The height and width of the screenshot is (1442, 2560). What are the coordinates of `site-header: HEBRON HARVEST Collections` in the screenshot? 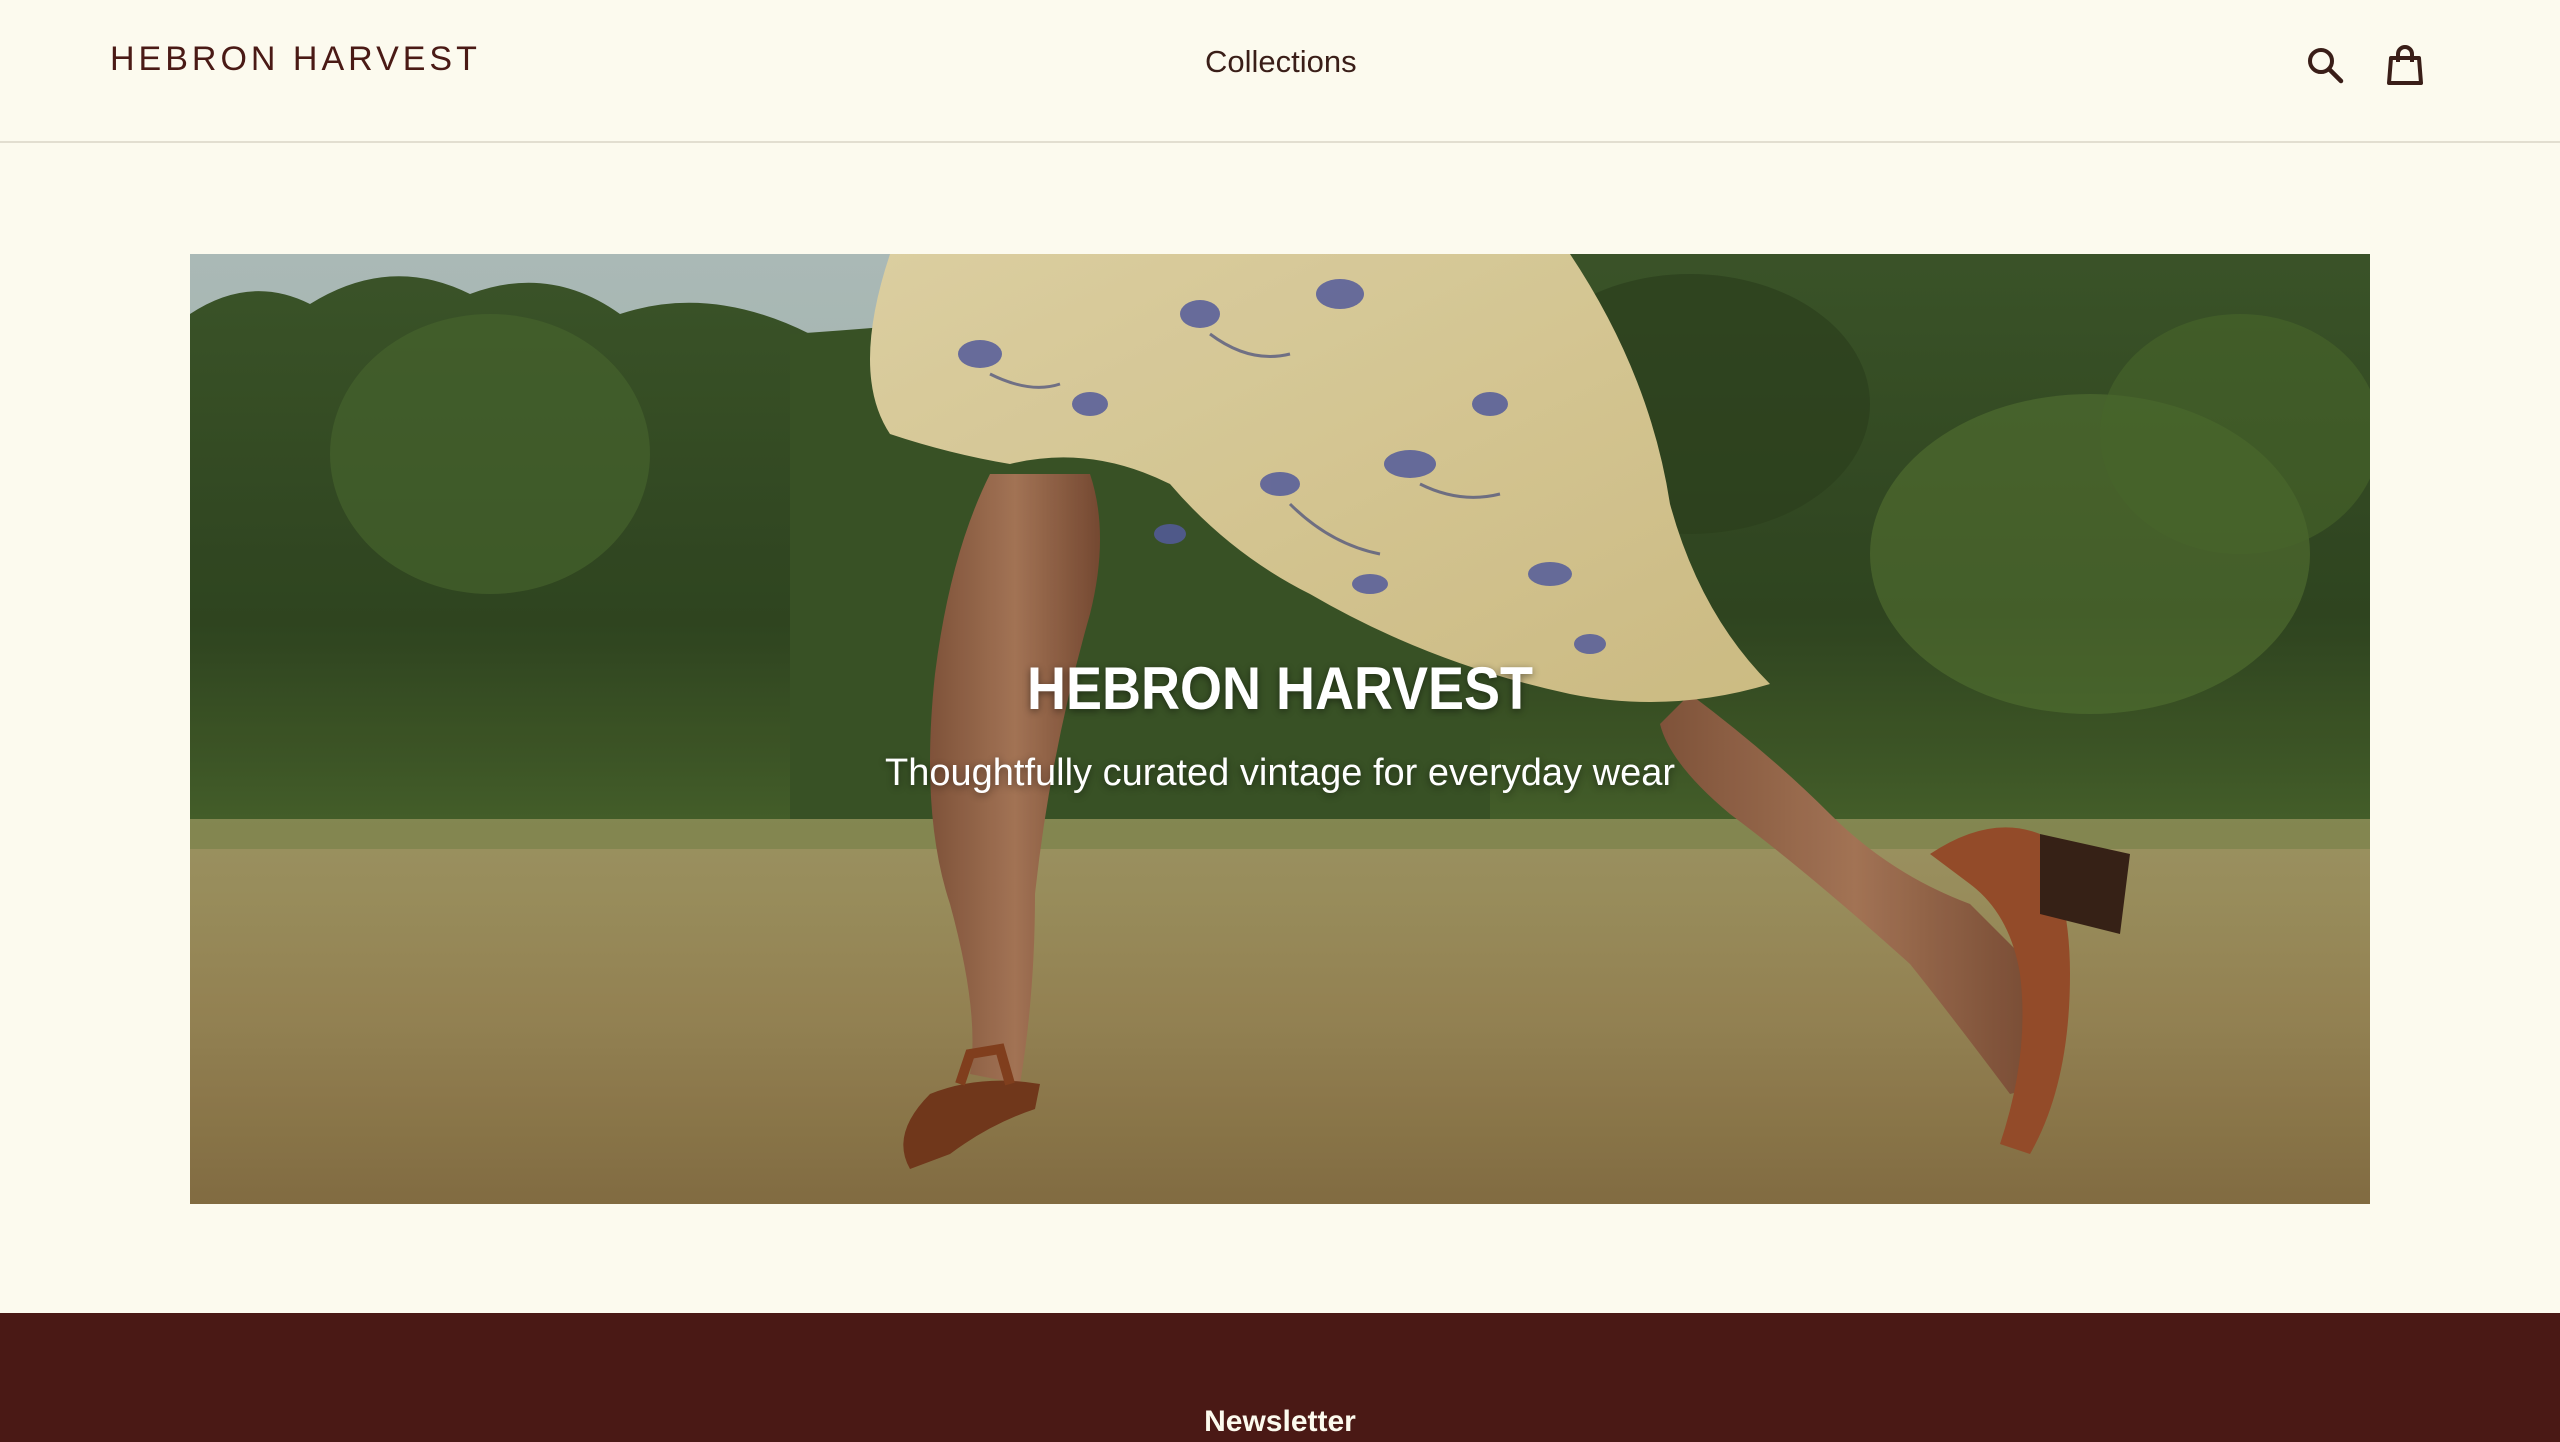 It's located at (1280, 71).